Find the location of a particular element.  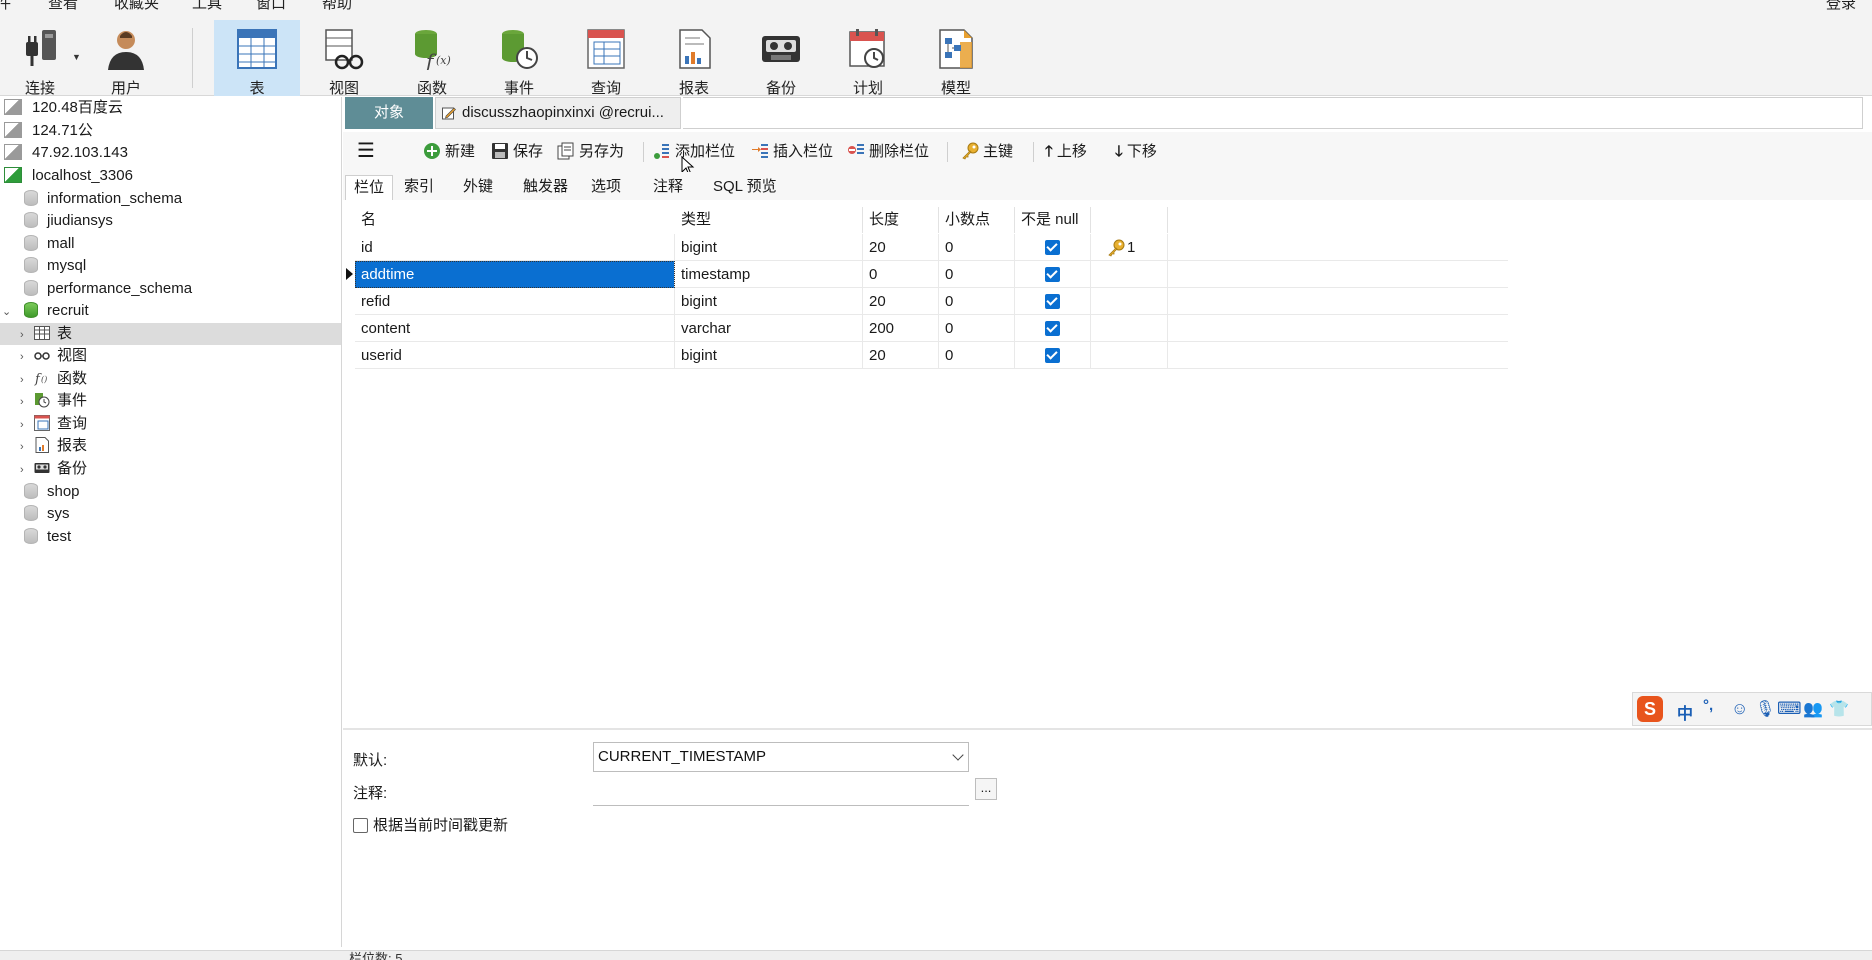

user-button: 用户 is located at coordinates (126, 58).